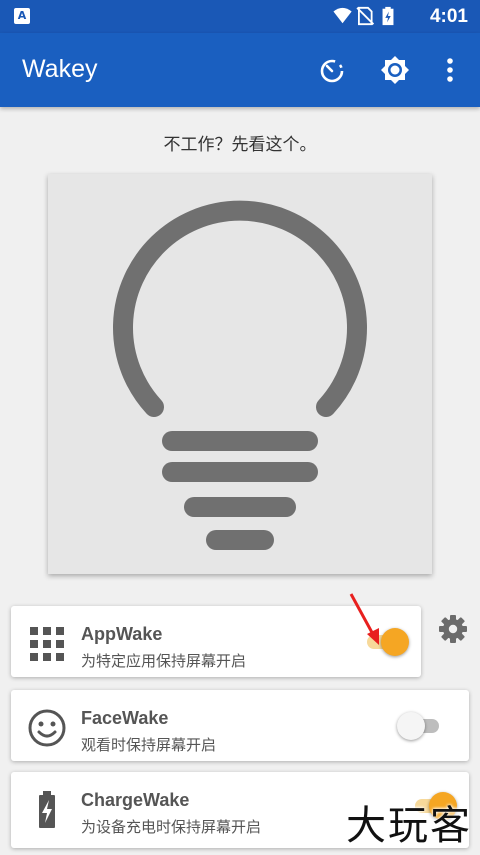  I want to click on appwake-subtitle: 为特定应用保持屏幕开启, so click(164, 661).